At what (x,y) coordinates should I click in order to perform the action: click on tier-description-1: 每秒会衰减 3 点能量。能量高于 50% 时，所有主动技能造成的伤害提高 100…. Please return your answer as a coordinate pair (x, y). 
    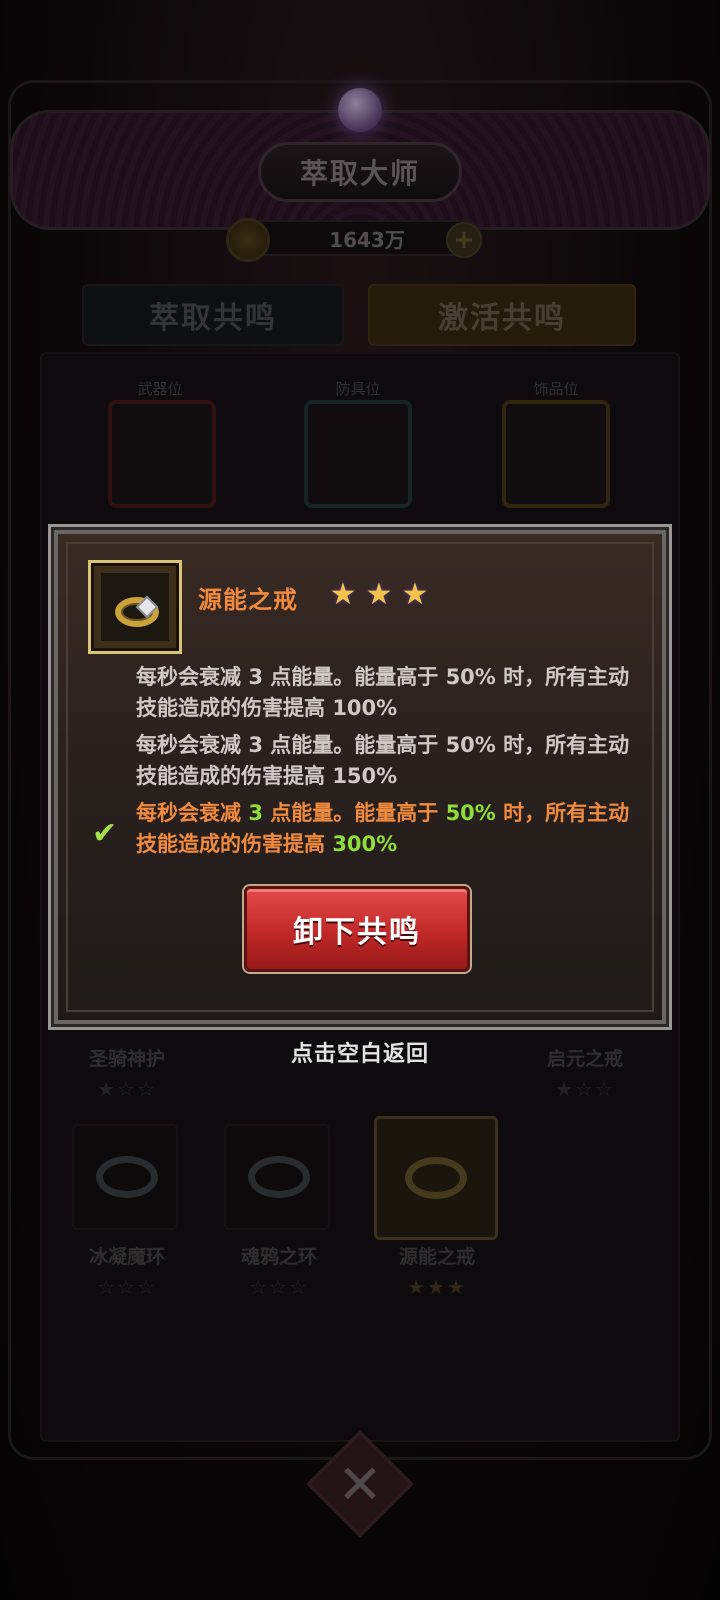
    Looking at the image, I should click on (383, 692).